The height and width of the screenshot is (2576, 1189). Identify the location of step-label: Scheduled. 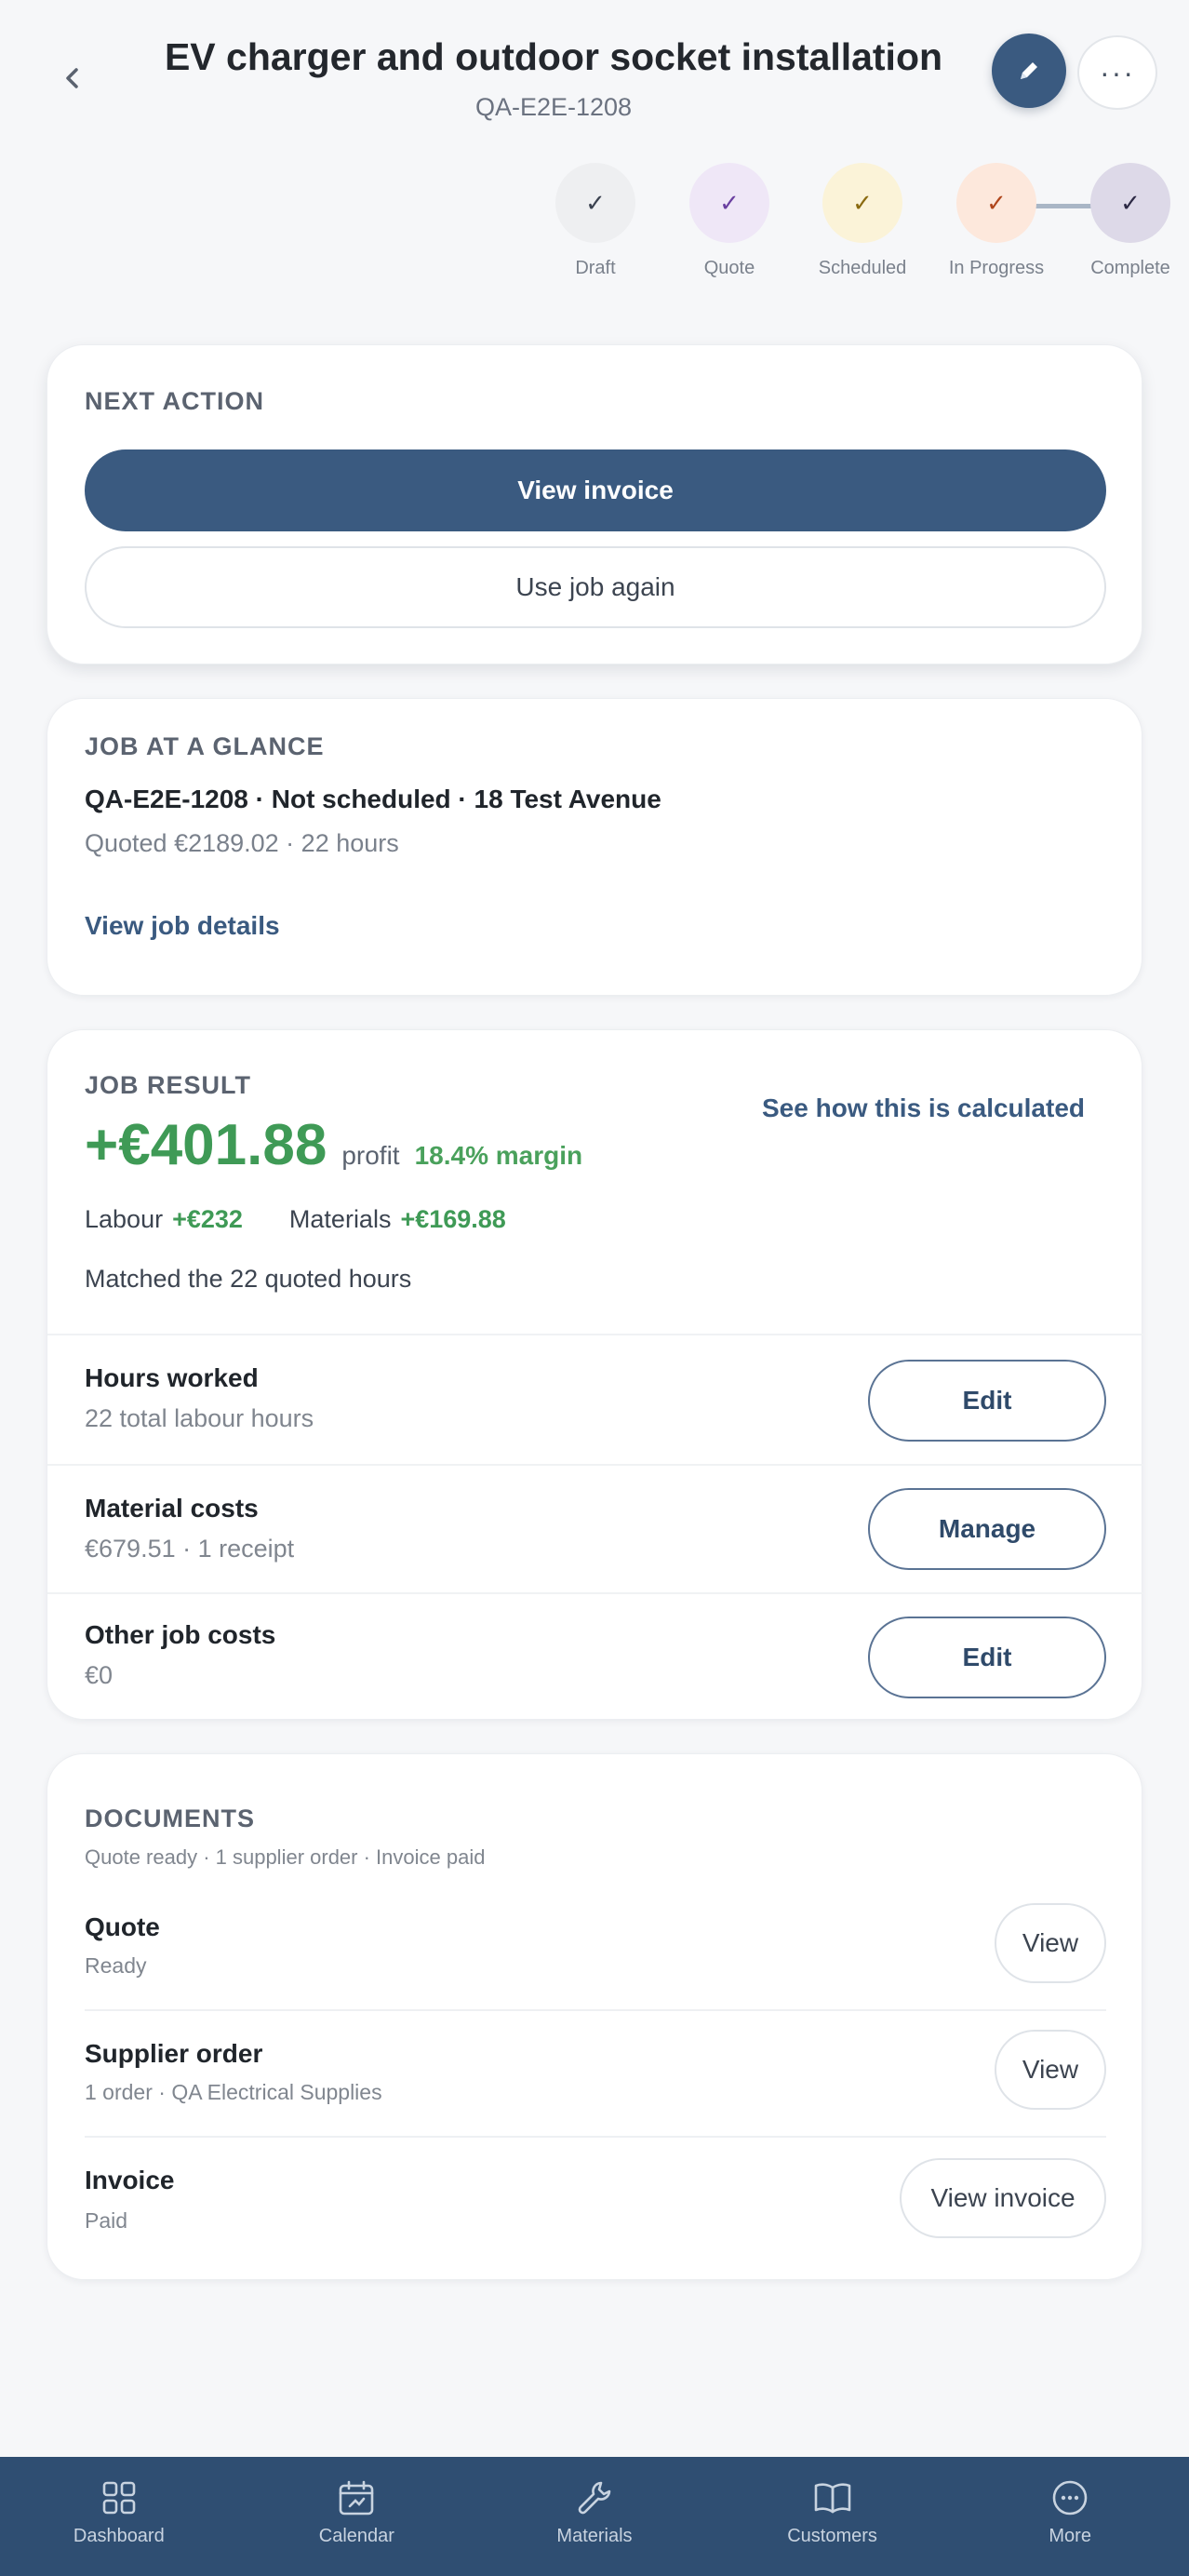
(862, 268).